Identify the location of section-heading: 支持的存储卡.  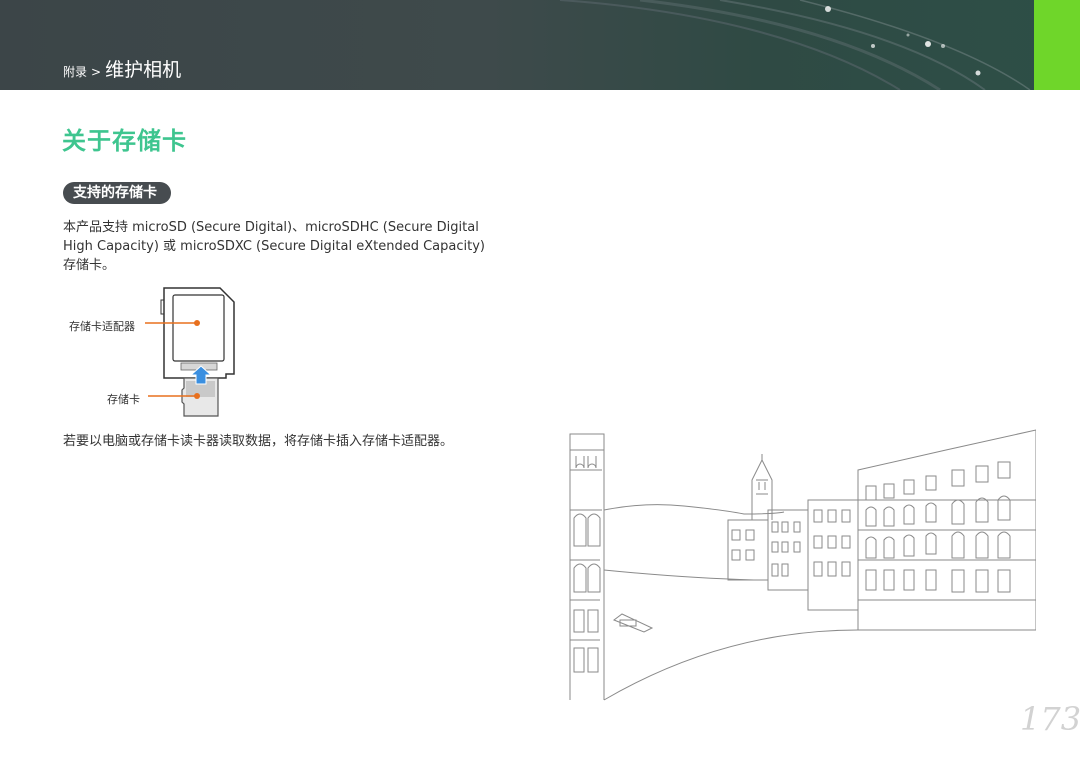
(117, 193).